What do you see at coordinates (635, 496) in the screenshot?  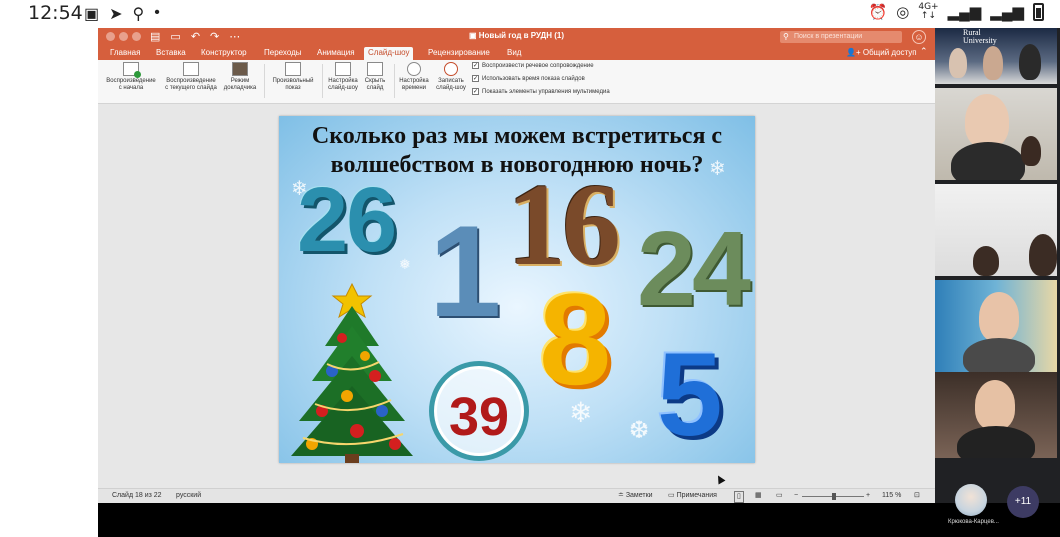 I see `notes-button: ≐ Заметки` at bounding box center [635, 496].